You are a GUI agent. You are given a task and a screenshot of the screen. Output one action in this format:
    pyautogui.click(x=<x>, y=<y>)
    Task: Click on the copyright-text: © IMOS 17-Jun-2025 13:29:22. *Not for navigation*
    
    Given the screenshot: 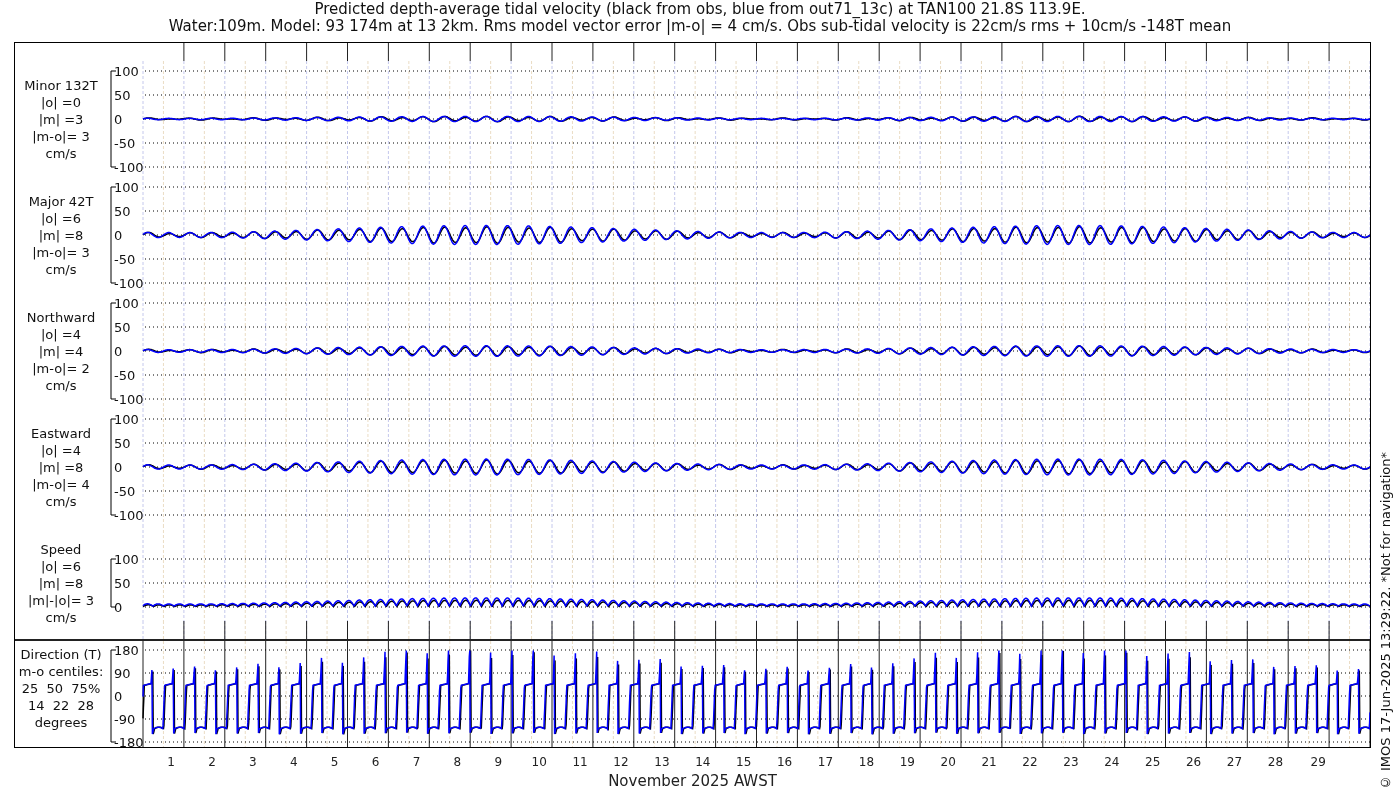 What is the action you would take?
    pyautogui.click(x=1385, y=620)
    